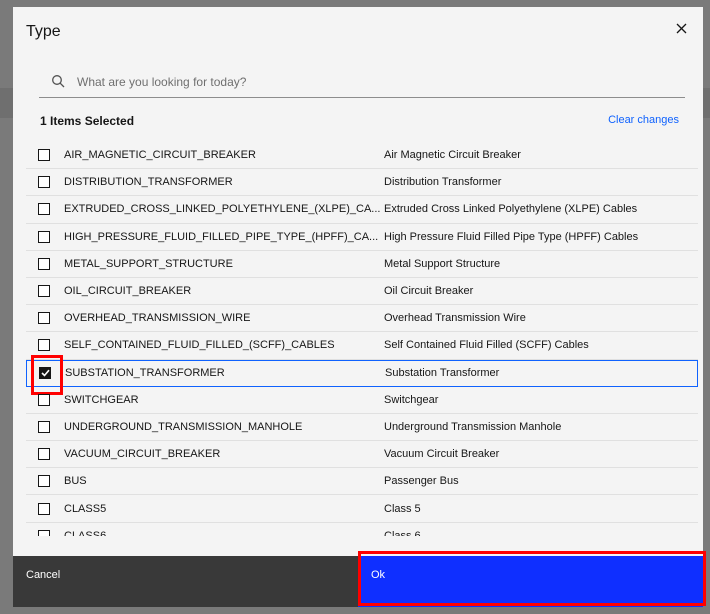 The width and height of the screenshot is (710, 614). What do you see at coordinates (128, 291) in the screenshot?
I see `row-code: OIL_CIRCUIT_BREAKER` at bounding box center [128, 291].